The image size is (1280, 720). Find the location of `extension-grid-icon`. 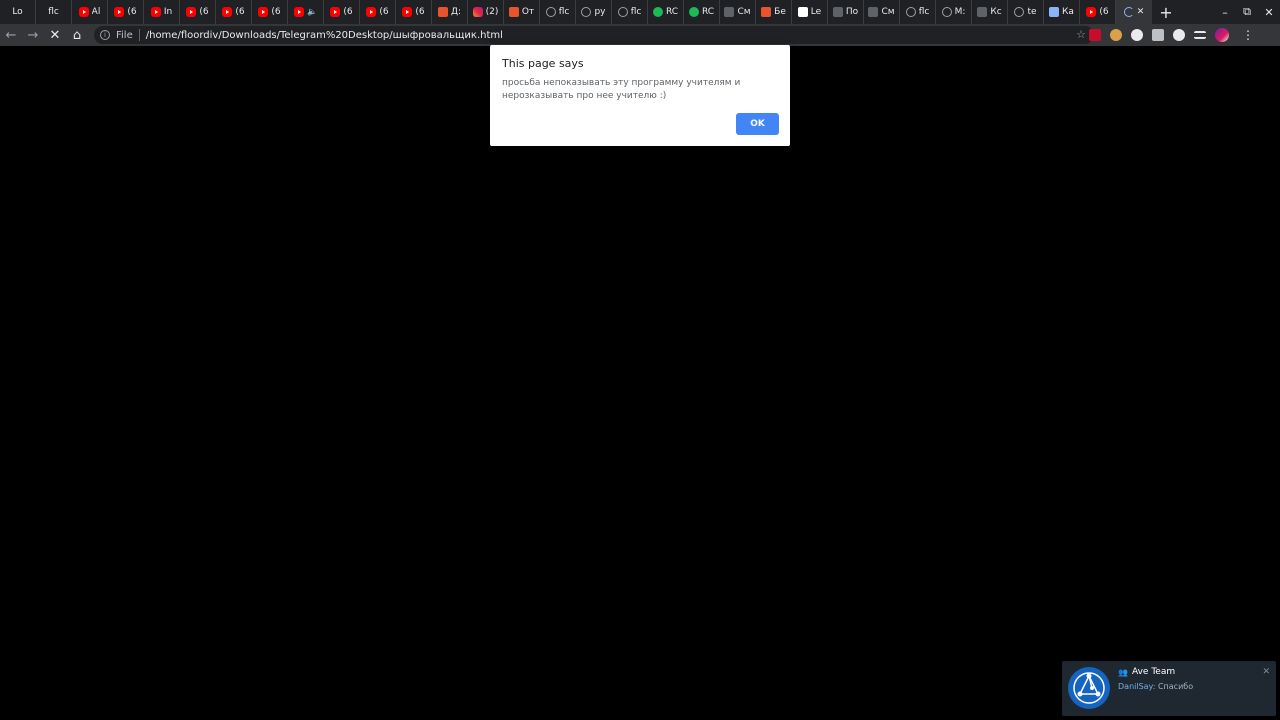

extension-grid-icon is located at coordinates (1158, 35).